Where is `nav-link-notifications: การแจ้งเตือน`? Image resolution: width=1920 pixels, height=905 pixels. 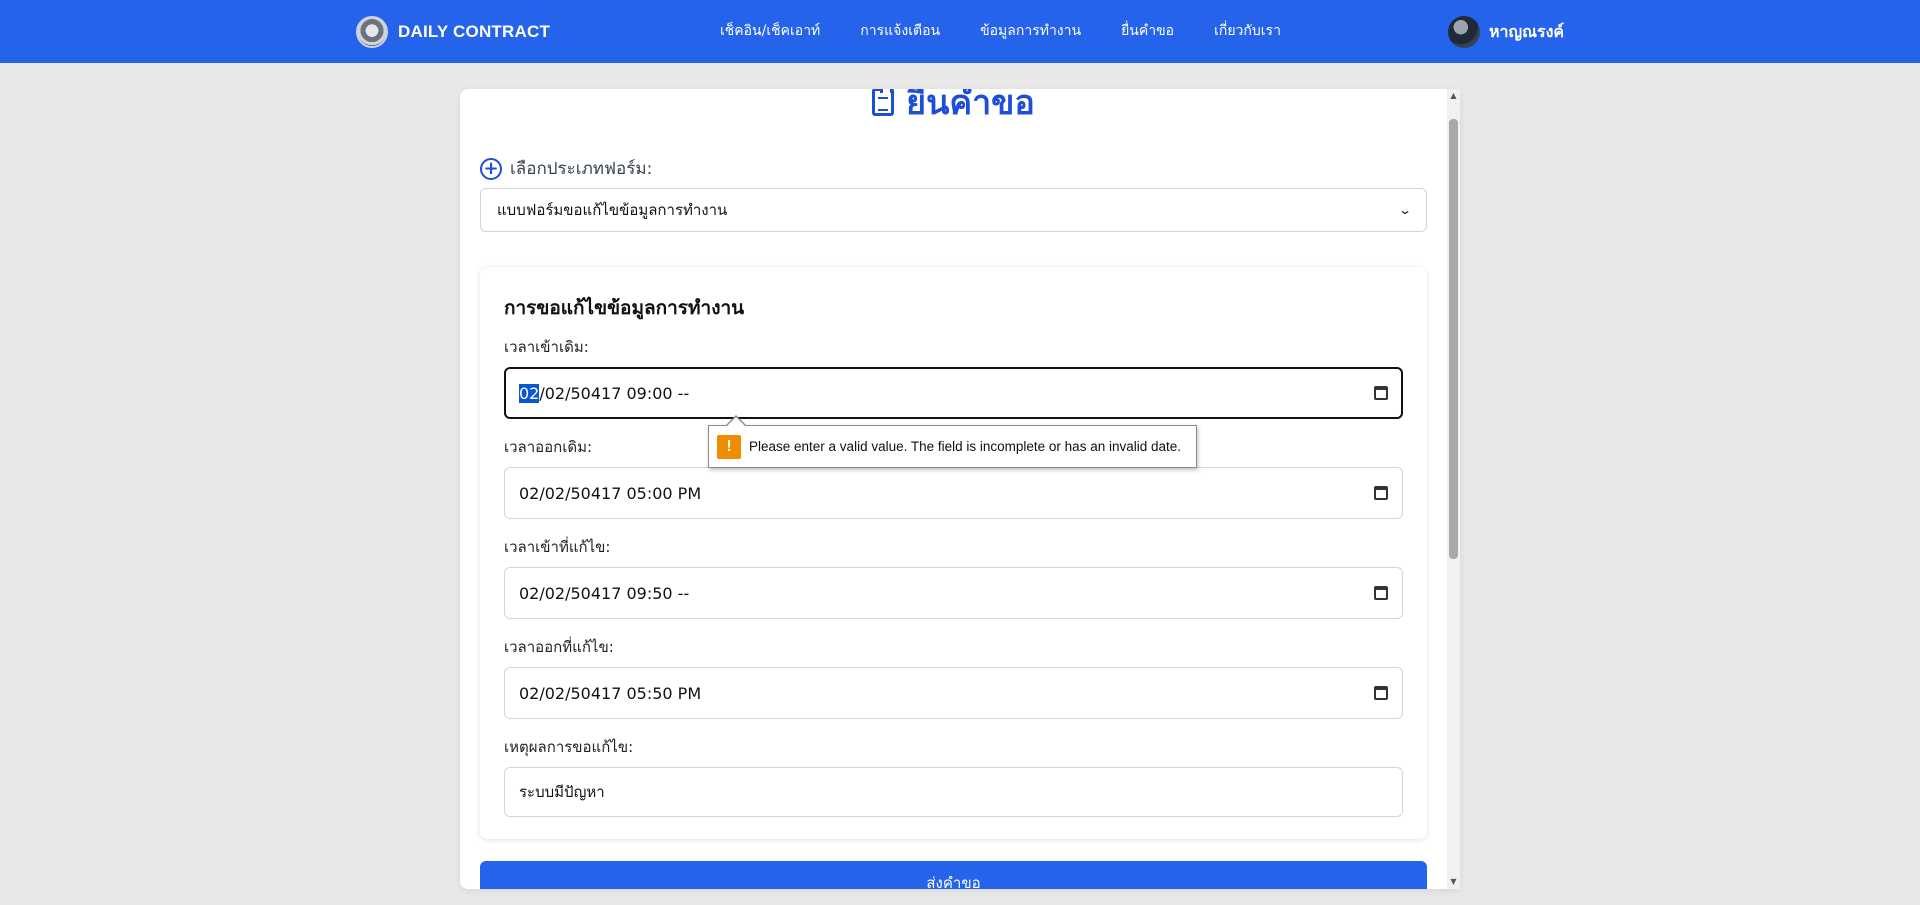 nav-link-notifications: การแจ้งเตือน is located at coordinates (900, 31).